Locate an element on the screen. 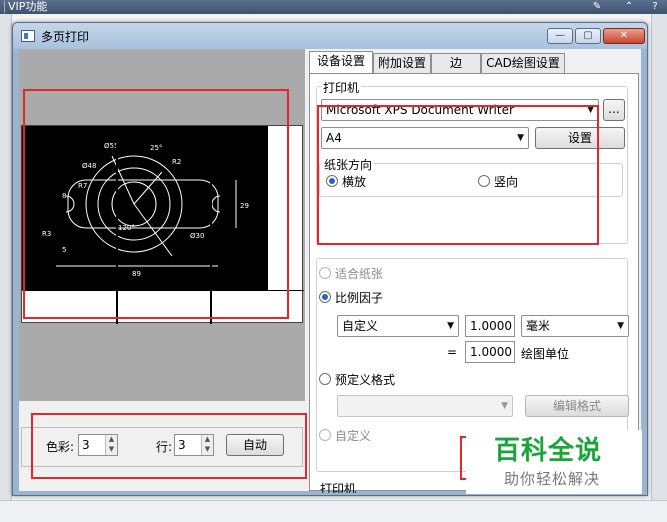  pen-icon: ✎ is located at coordinates (597, 7).